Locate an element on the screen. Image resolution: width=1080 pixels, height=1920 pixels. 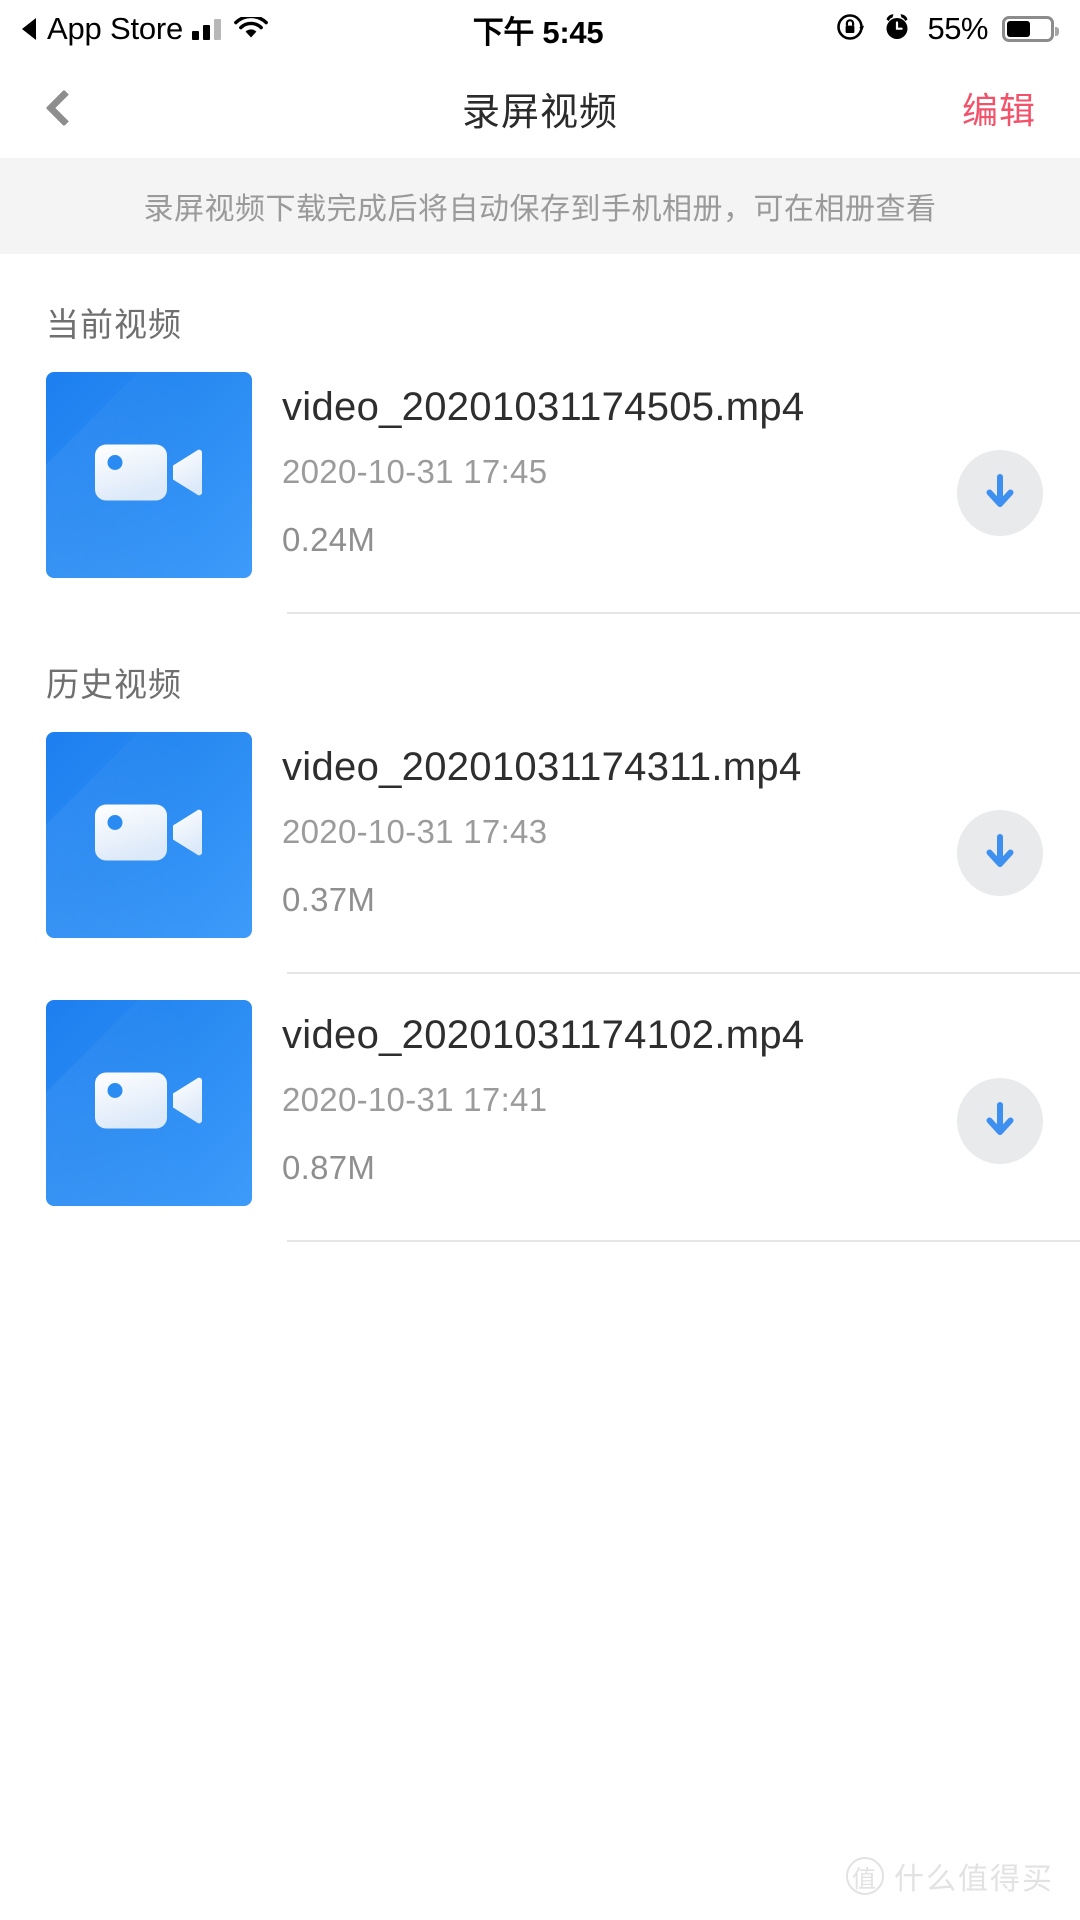
video-size: 0.24M is located at coordinates (329, 540).